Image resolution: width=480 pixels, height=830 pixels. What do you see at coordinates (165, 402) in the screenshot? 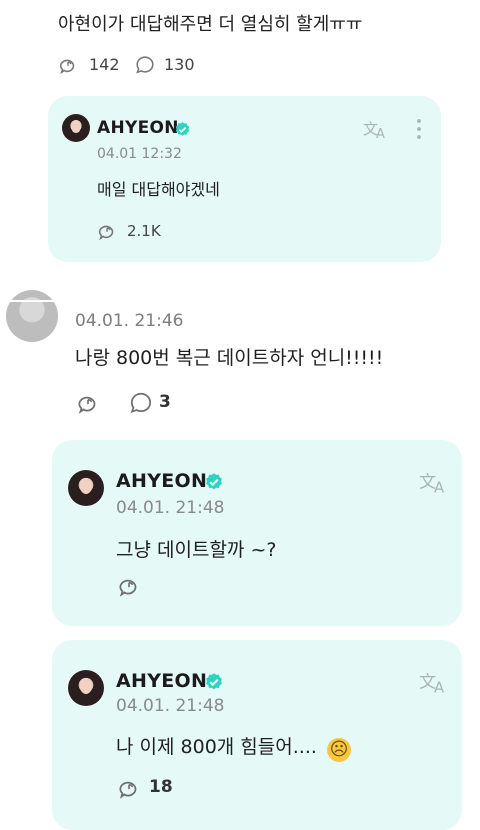
I see `reply-count: 3` at bounding box center [165, 402].